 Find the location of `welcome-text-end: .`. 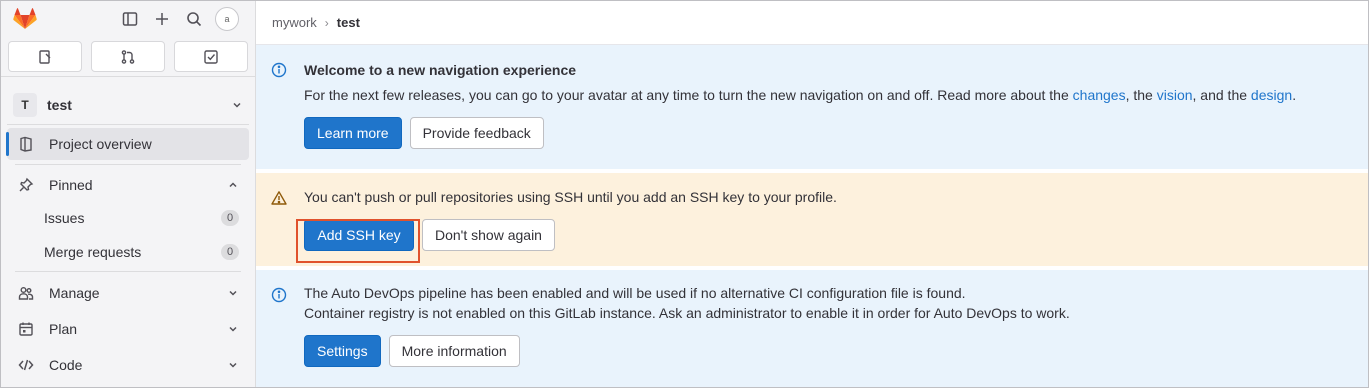

welcome-text-end: . is located at coordinates (1294, 95).